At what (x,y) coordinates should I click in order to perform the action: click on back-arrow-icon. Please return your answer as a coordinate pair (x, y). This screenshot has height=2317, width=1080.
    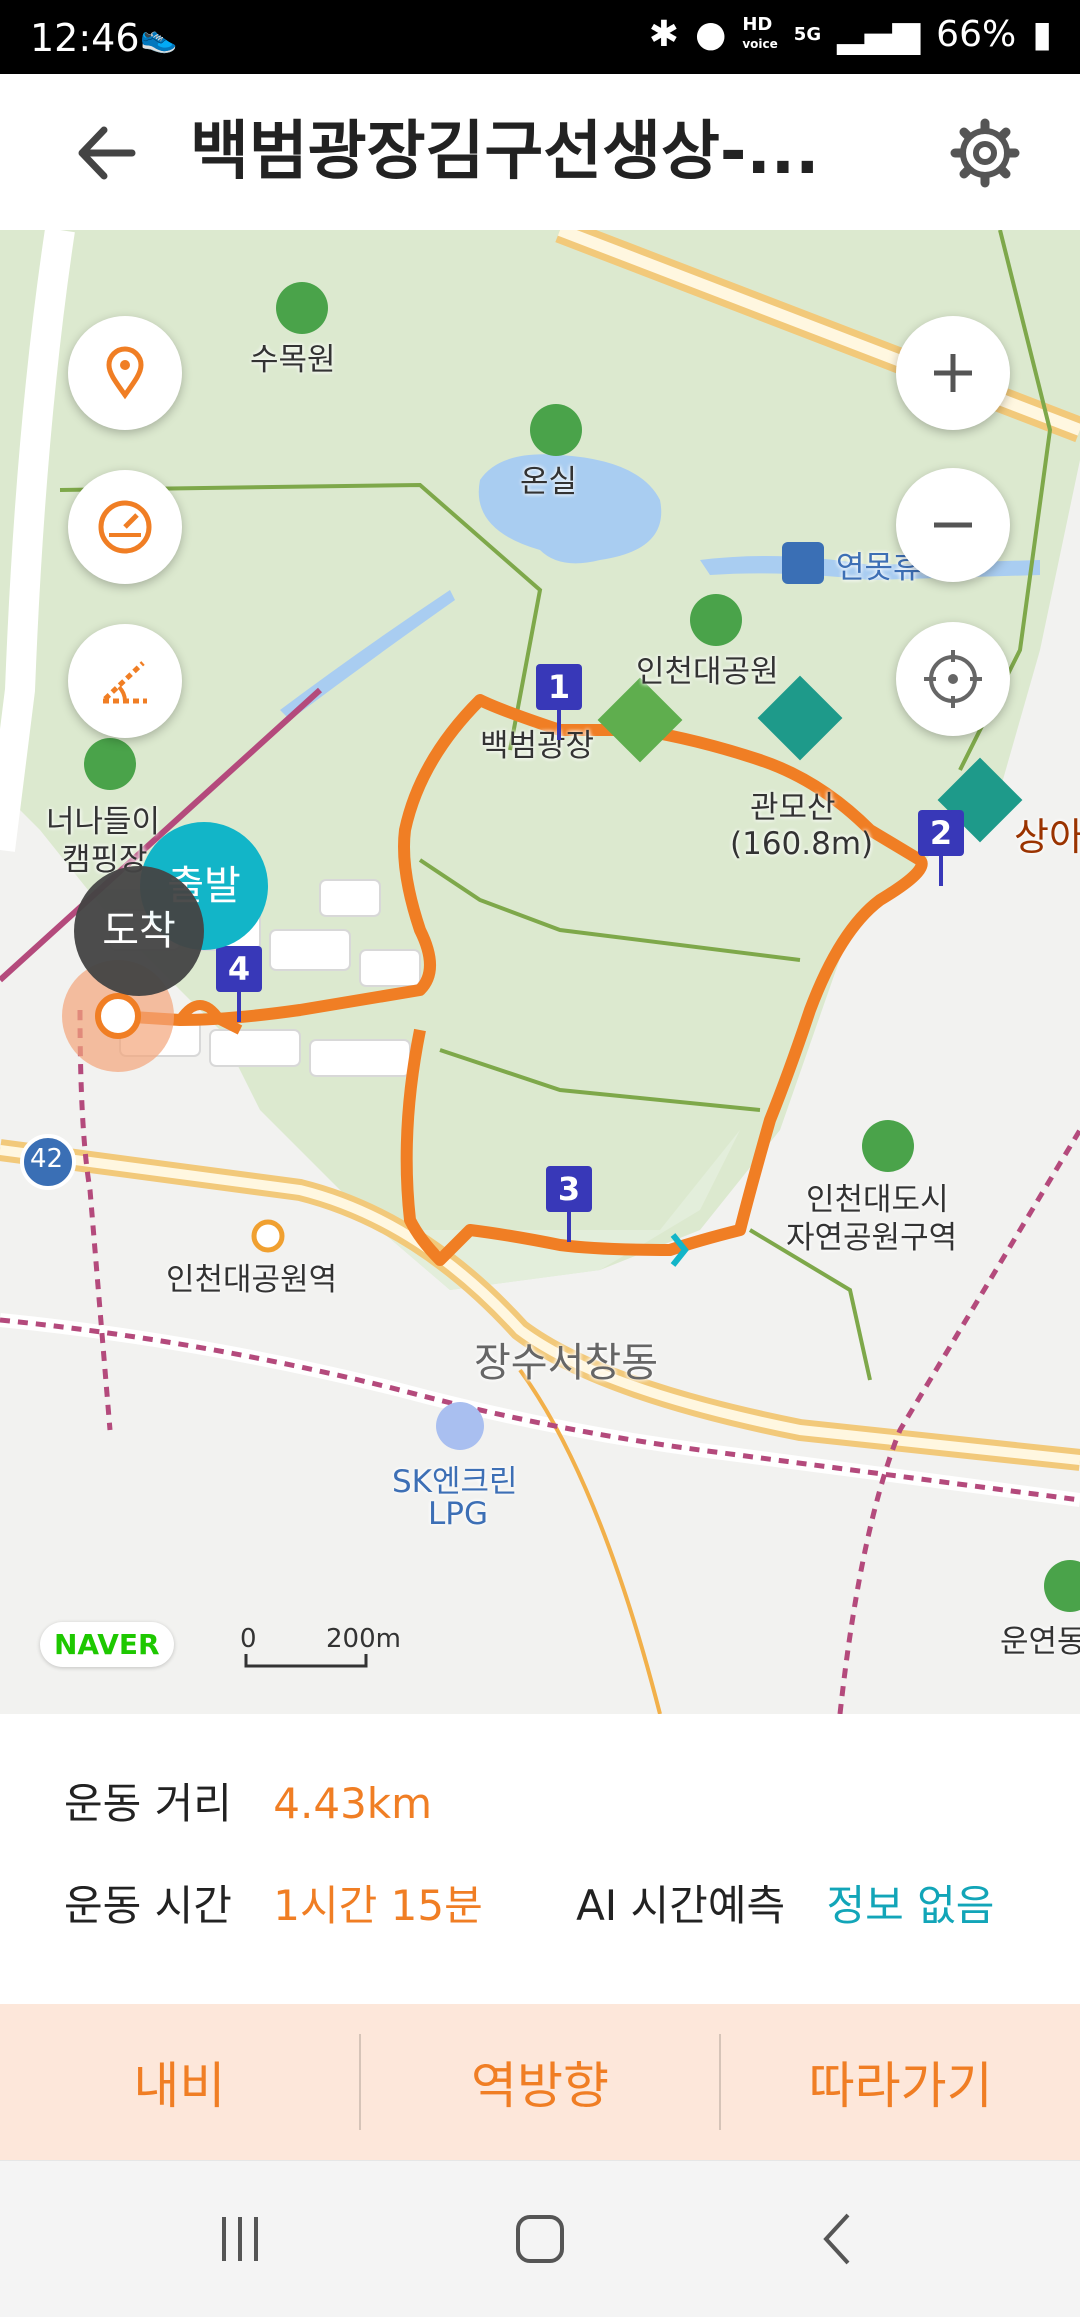
    Looking at the image, I should click on (107, 153).